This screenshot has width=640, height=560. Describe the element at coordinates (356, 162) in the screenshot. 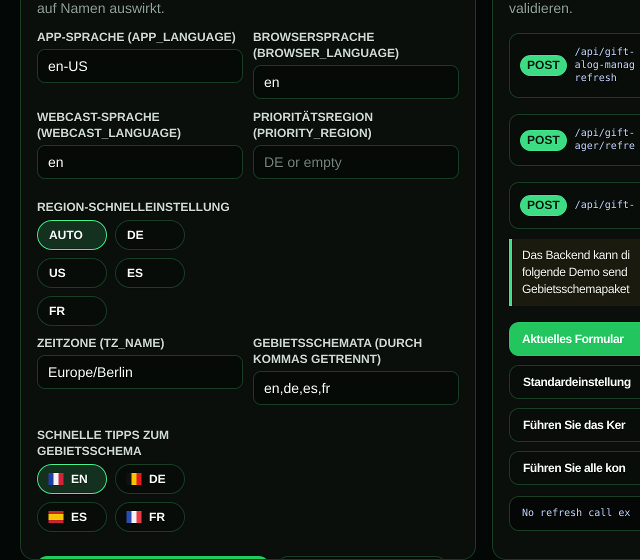

I see `input-field: DE or empty` at that location.